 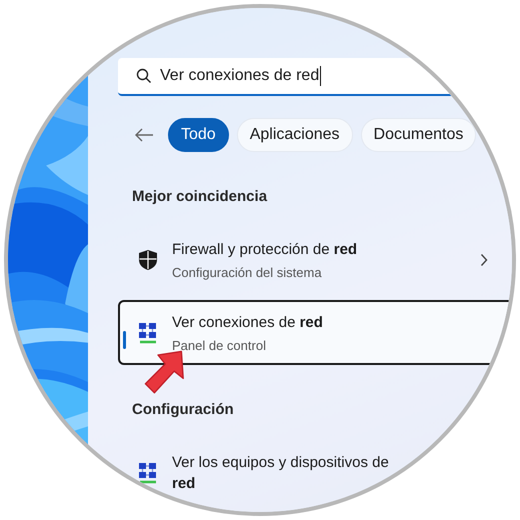 I want to click on selection-indicator, so click(x=124, y=340).